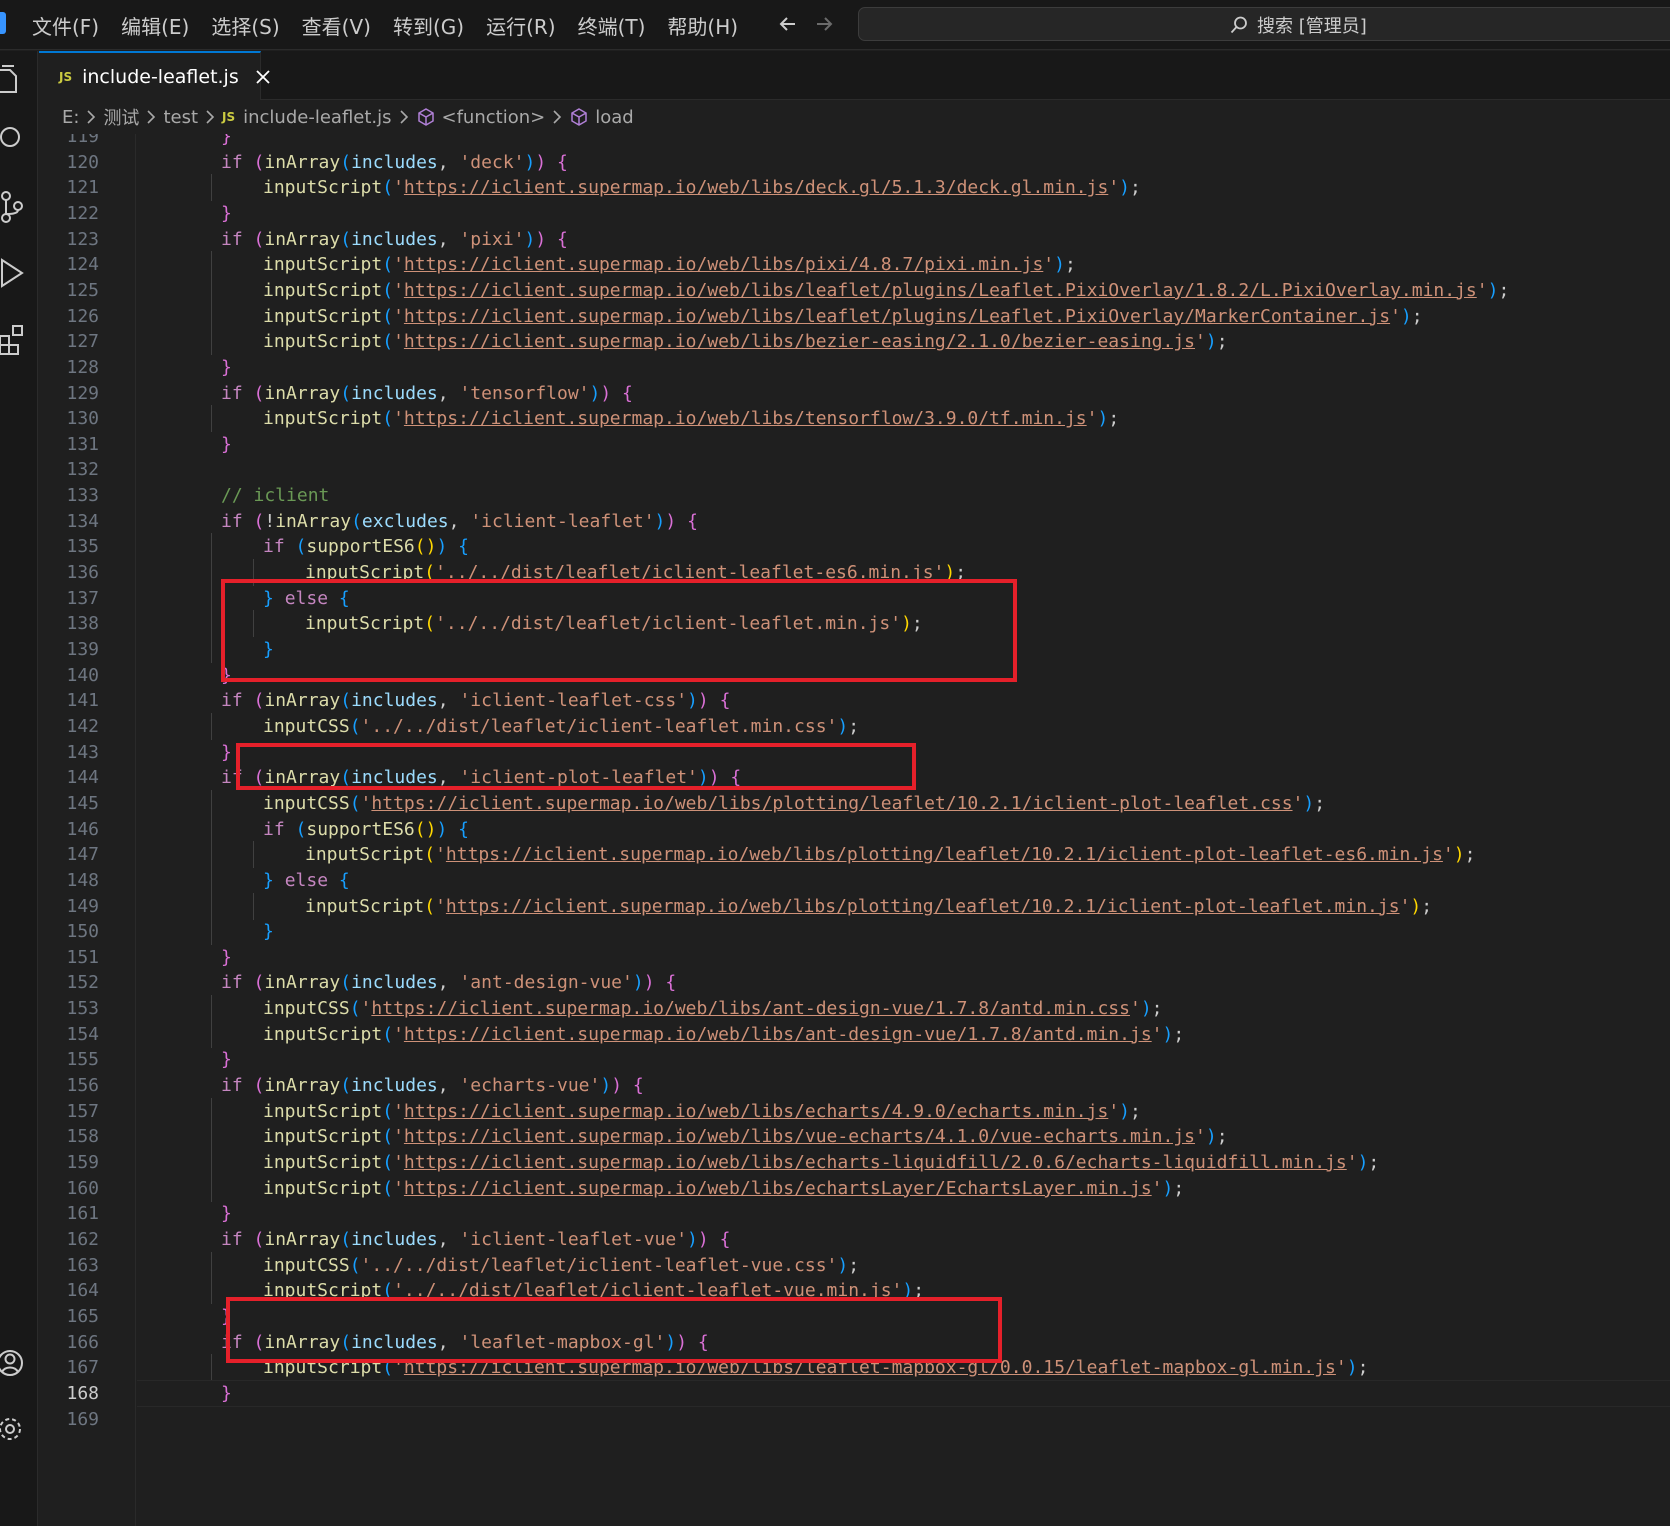 The width and height of the screenshot is (1670, 1526). I want to click on code-line: 131}, so click(854, 444).